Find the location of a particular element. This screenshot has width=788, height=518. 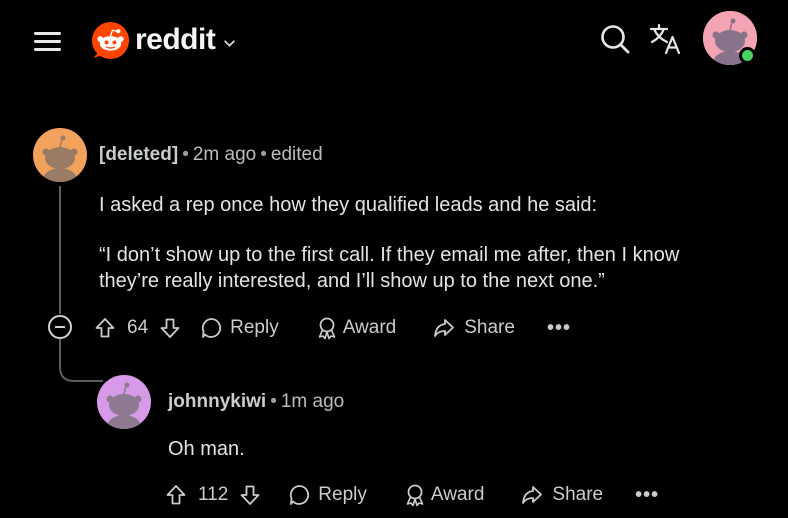

comment-actions: 64 Reply Award Share ••• is located at coordinates (332, 328).